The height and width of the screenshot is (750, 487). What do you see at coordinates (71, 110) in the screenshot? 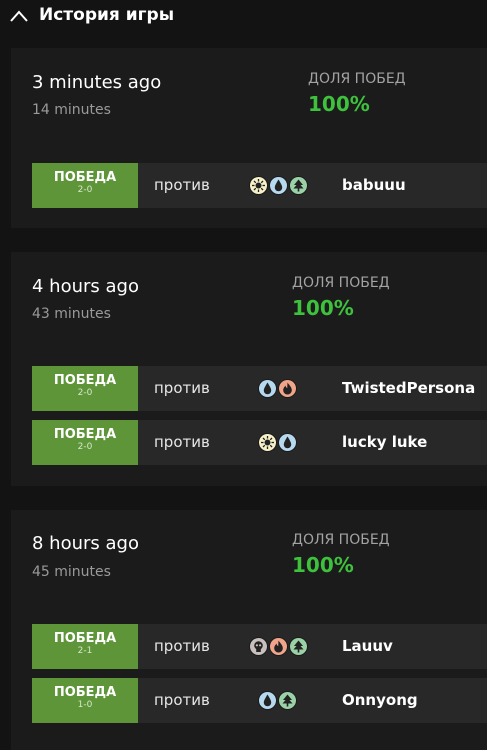
I see `session-duration: 14 minutes` at bounding box center [71, 110].